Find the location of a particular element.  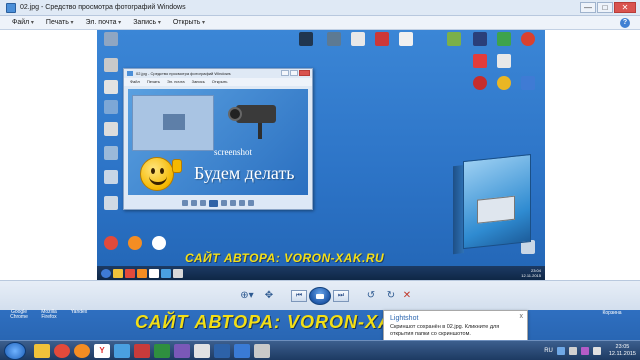

inner-taskbar: 23:04 12.11.2015 is located at coordinates (321, 273).